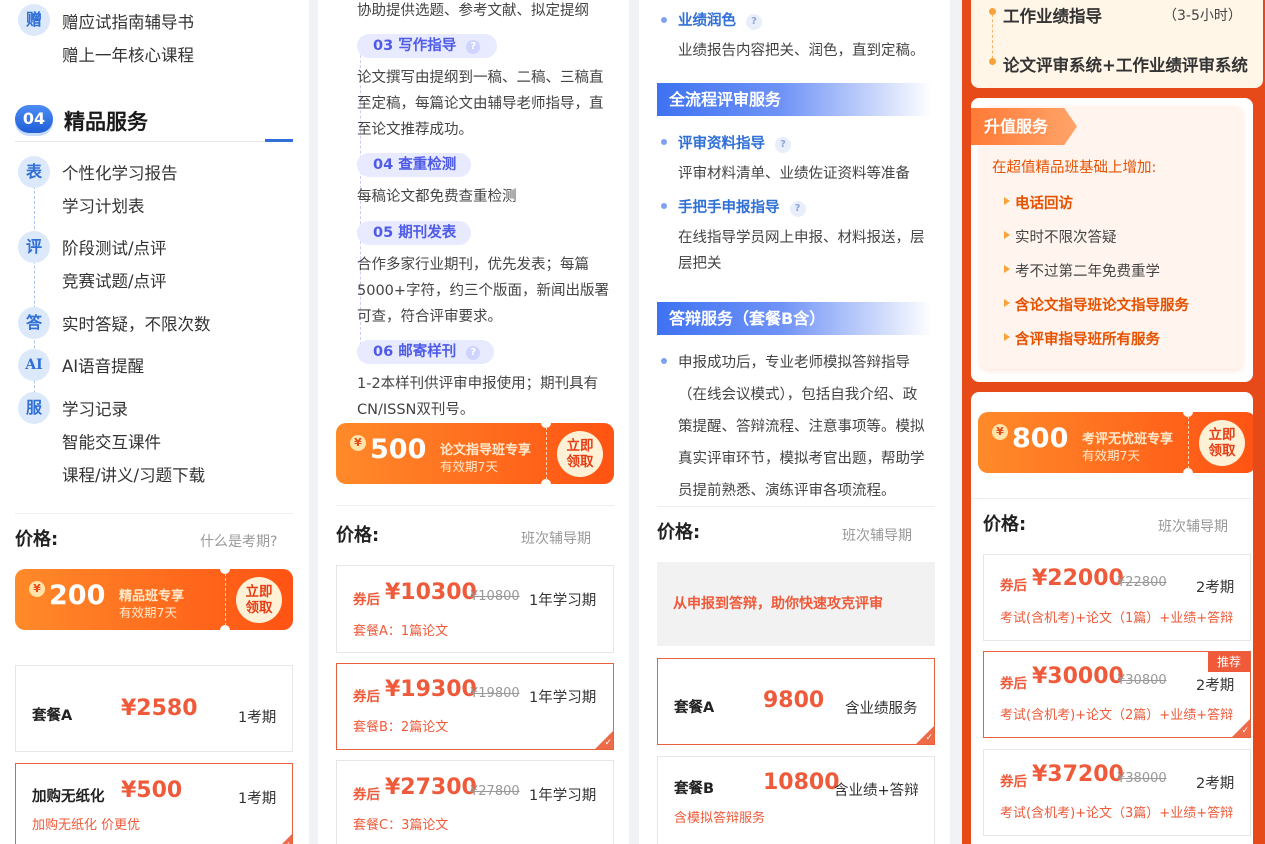 The image size is (1265, 844). What do you see at coordinates (475, 609) in the screenshot?
I see `plan-card-a: 券后 ¥10300 ¥10800 1年学习期 套餐A：1篇论文` at bounding box center [475, 609].